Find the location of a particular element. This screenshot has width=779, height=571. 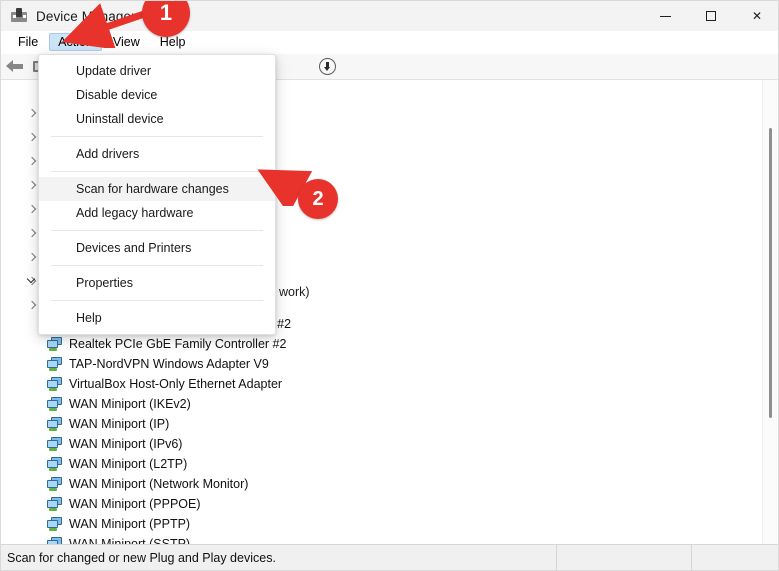

device-row-tap-nordvpn: TAP-NordVPN Windows Adapter V9 is located at coordinates (159, 363).